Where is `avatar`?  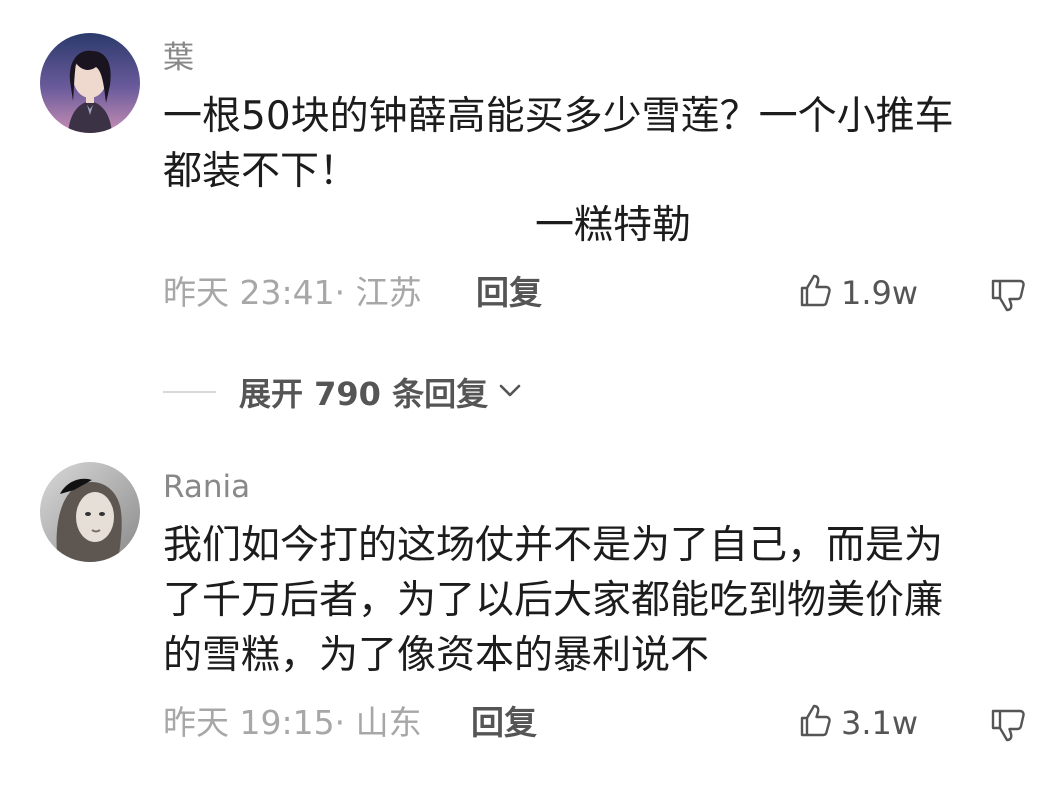
avatar is located at coordinates (90, 512).